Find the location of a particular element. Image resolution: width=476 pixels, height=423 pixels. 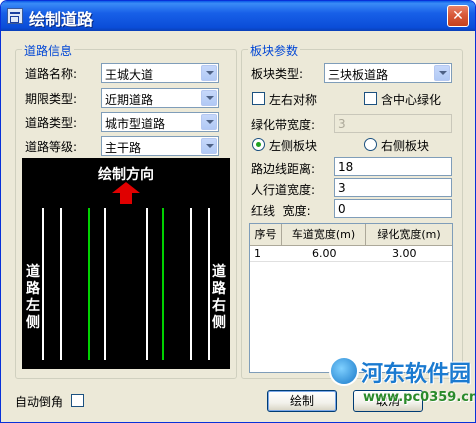

row-lane-width: 6.00 is located at coordinates (324, 253).